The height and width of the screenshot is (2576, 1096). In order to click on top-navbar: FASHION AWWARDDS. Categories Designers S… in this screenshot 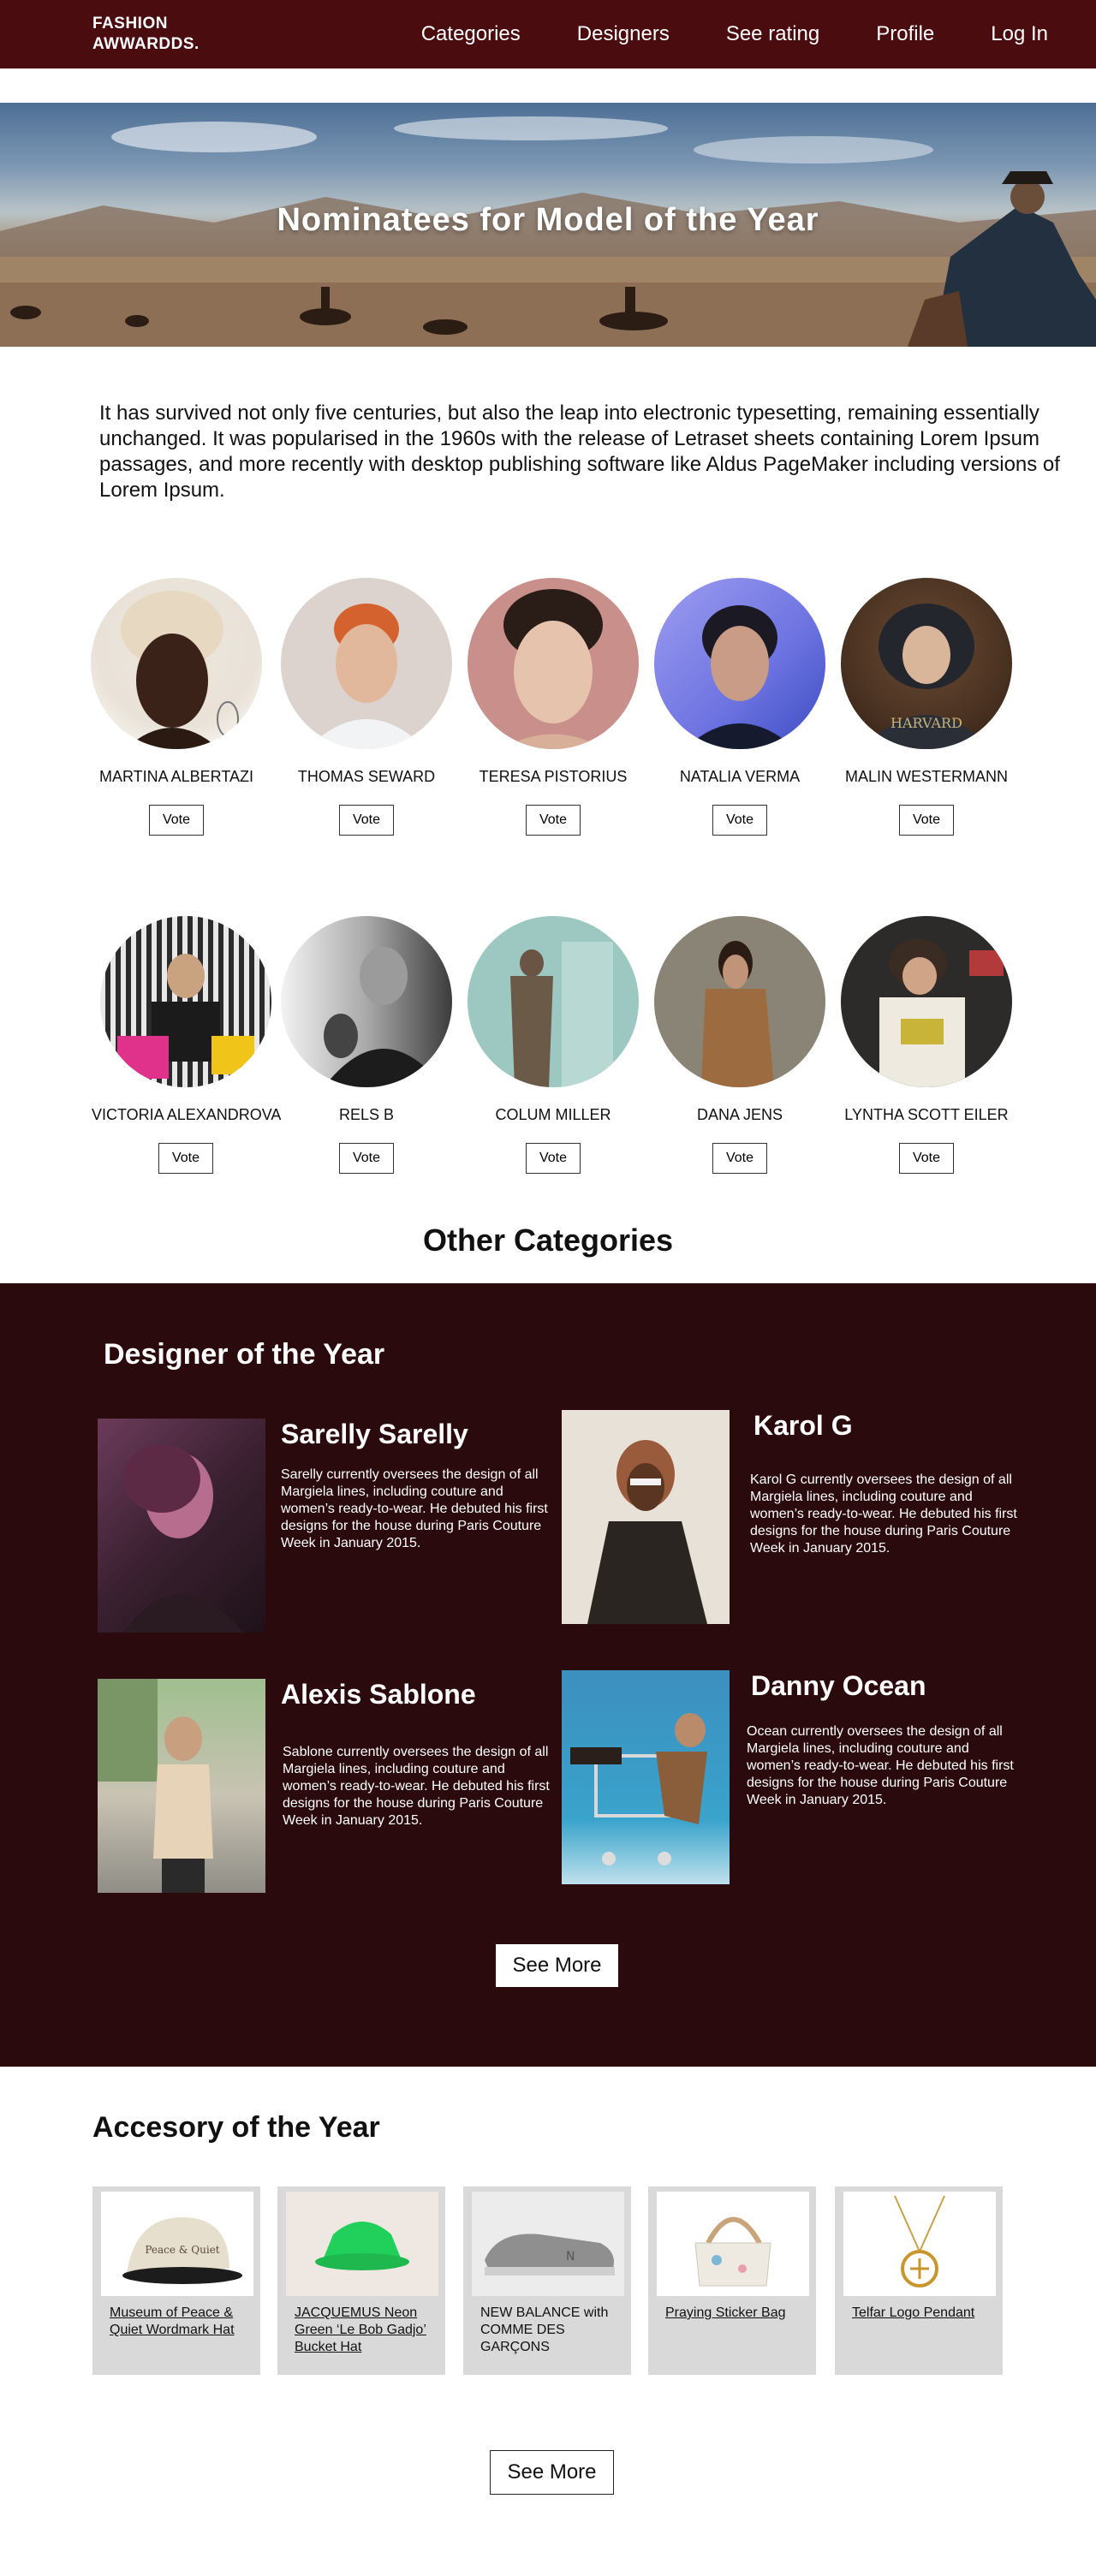, I will do `click(548, 34)`.